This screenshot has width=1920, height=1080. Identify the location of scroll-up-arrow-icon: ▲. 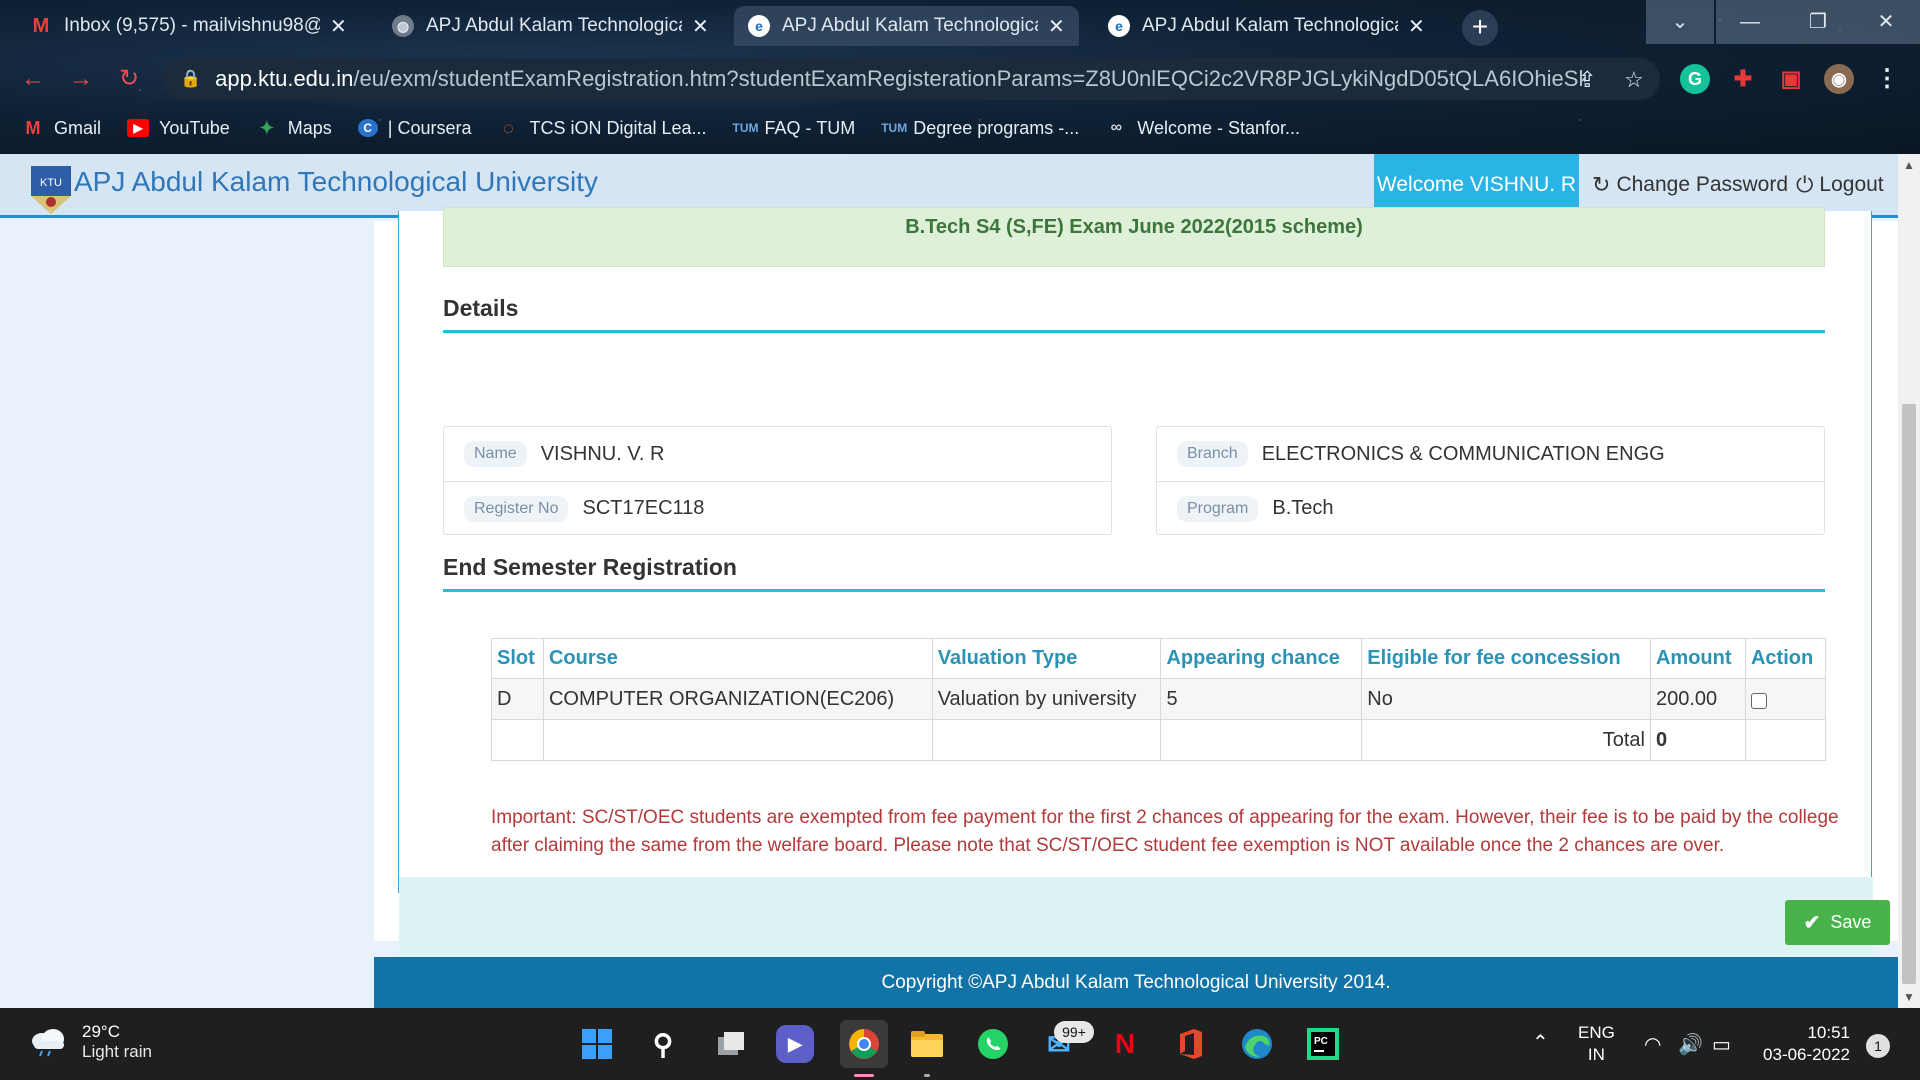
(1909, 165).